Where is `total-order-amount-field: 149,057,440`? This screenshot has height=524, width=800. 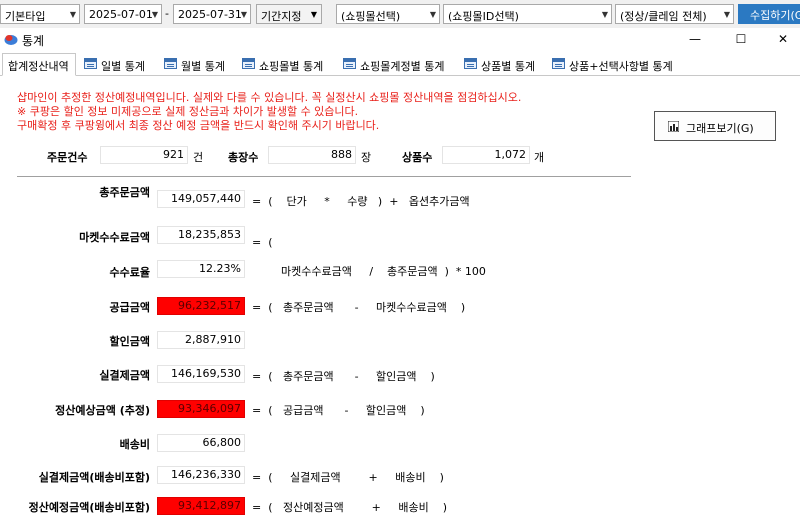
total-order-amount-field: 149,057,440 is located at coordinates (201, 199).